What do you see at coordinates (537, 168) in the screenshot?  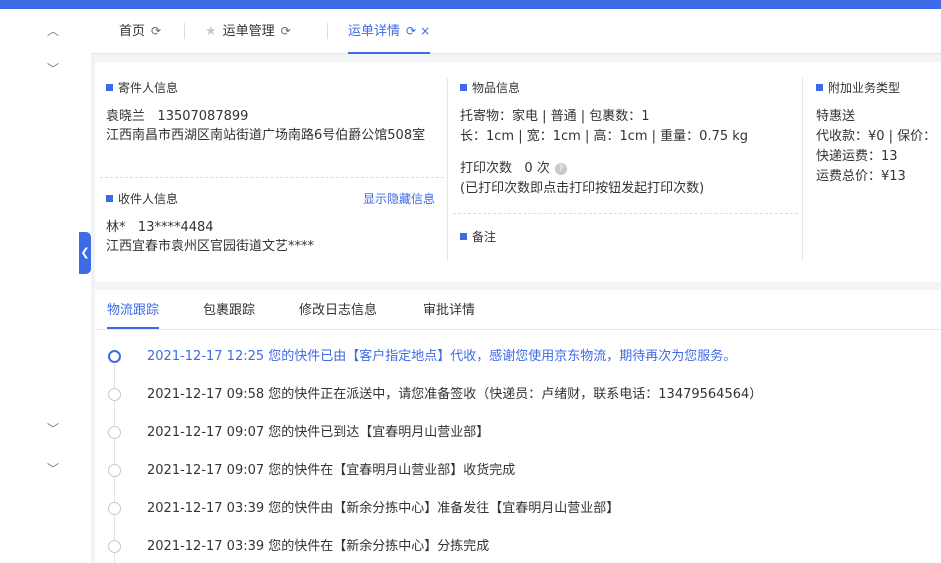 I see `print-count-value: 0 次` at bounding box center [537, 168].